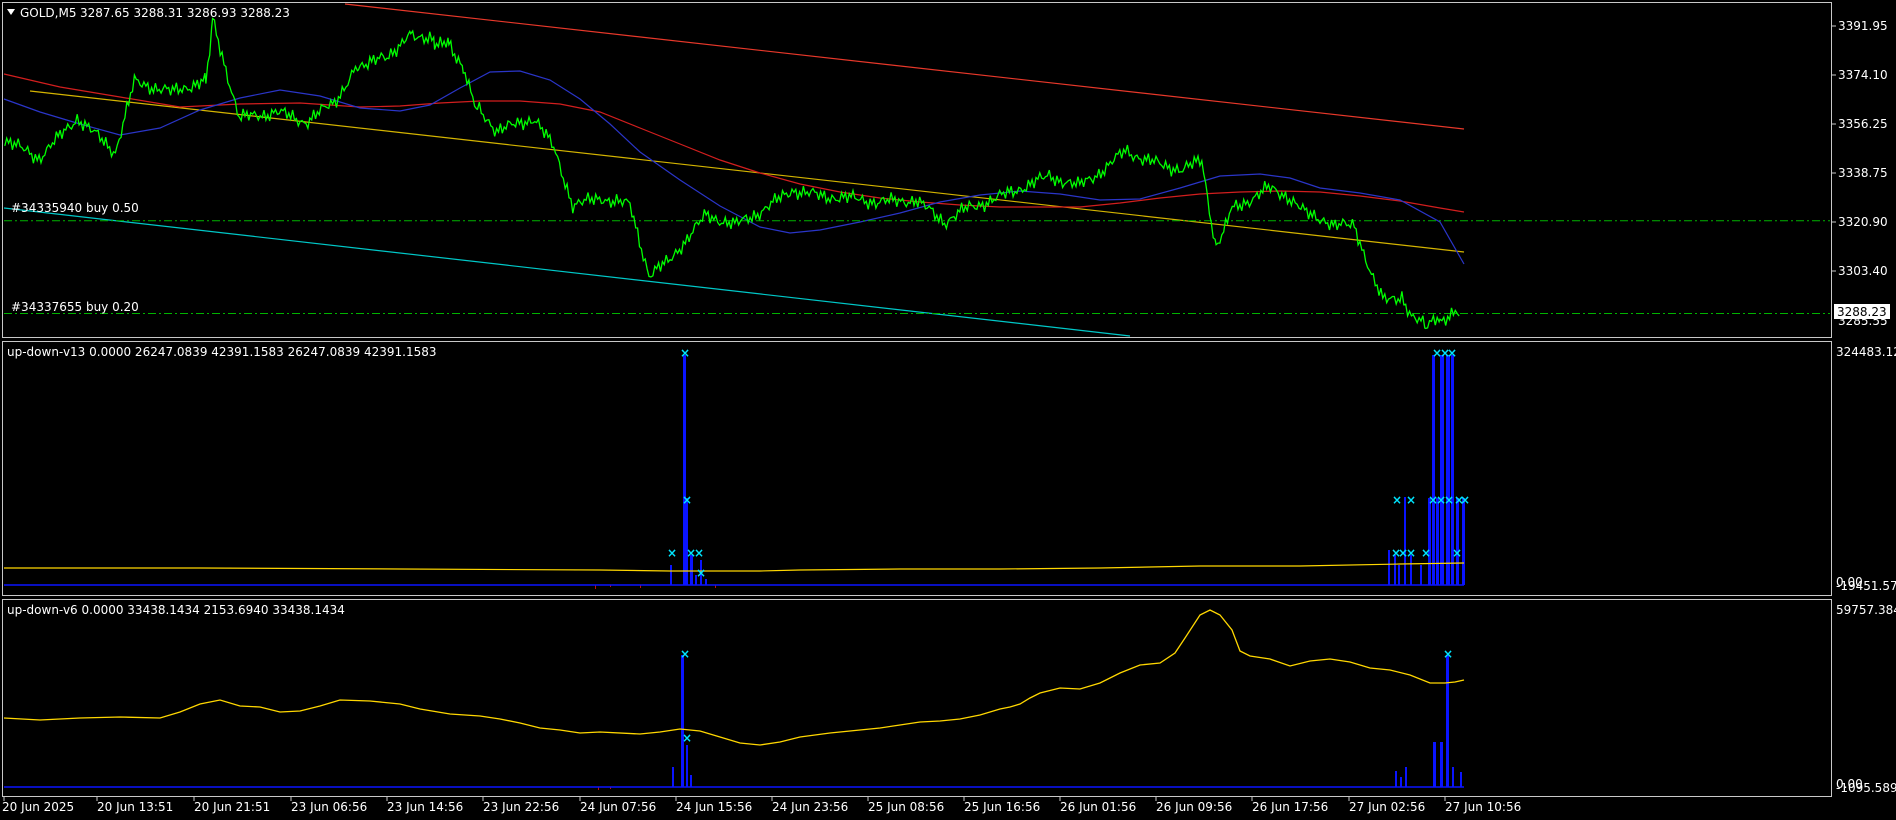 The width and height of the screenshot is (1896, 820). What do you see at coordinates (75, 208) in the screenshot?
I see `order-label-1: #34335940 buy 0.50` at bounding box center [75, 208].